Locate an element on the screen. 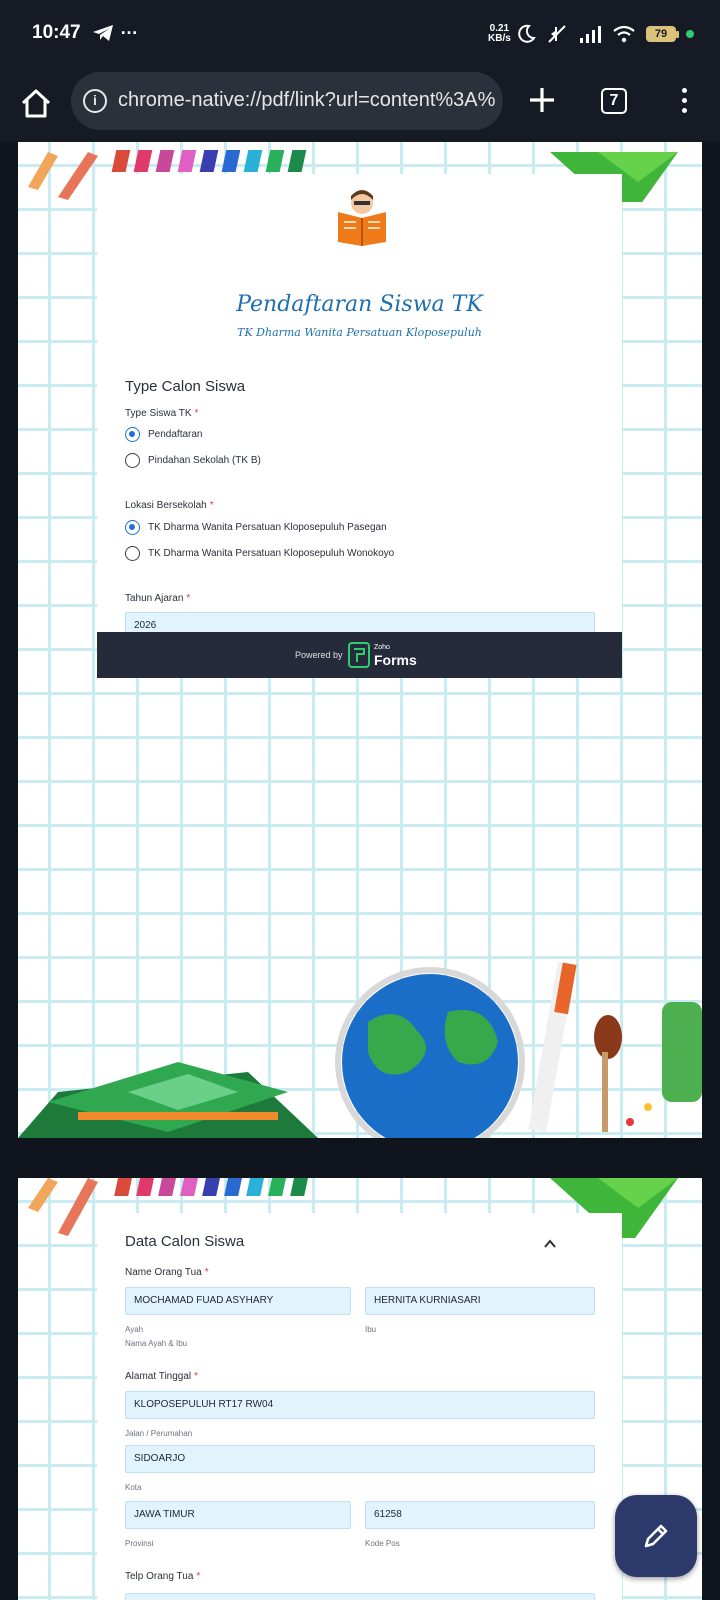  status-time: 10:47 is located at coordinates (56, 32).